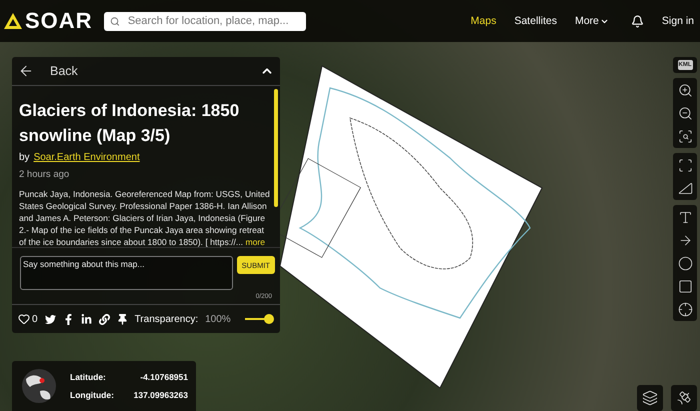 This screenshot has height=411, width=700. What do you see at coordinates (115, 21) in the screenshot?
I see `search-icon` at bounding box center [115, 21].